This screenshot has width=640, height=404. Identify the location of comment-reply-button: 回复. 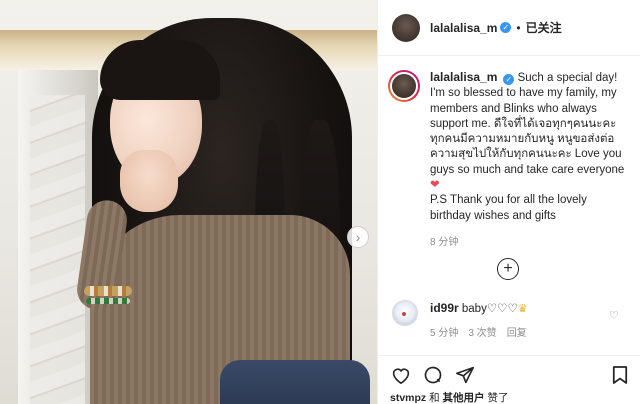
(517, 331).